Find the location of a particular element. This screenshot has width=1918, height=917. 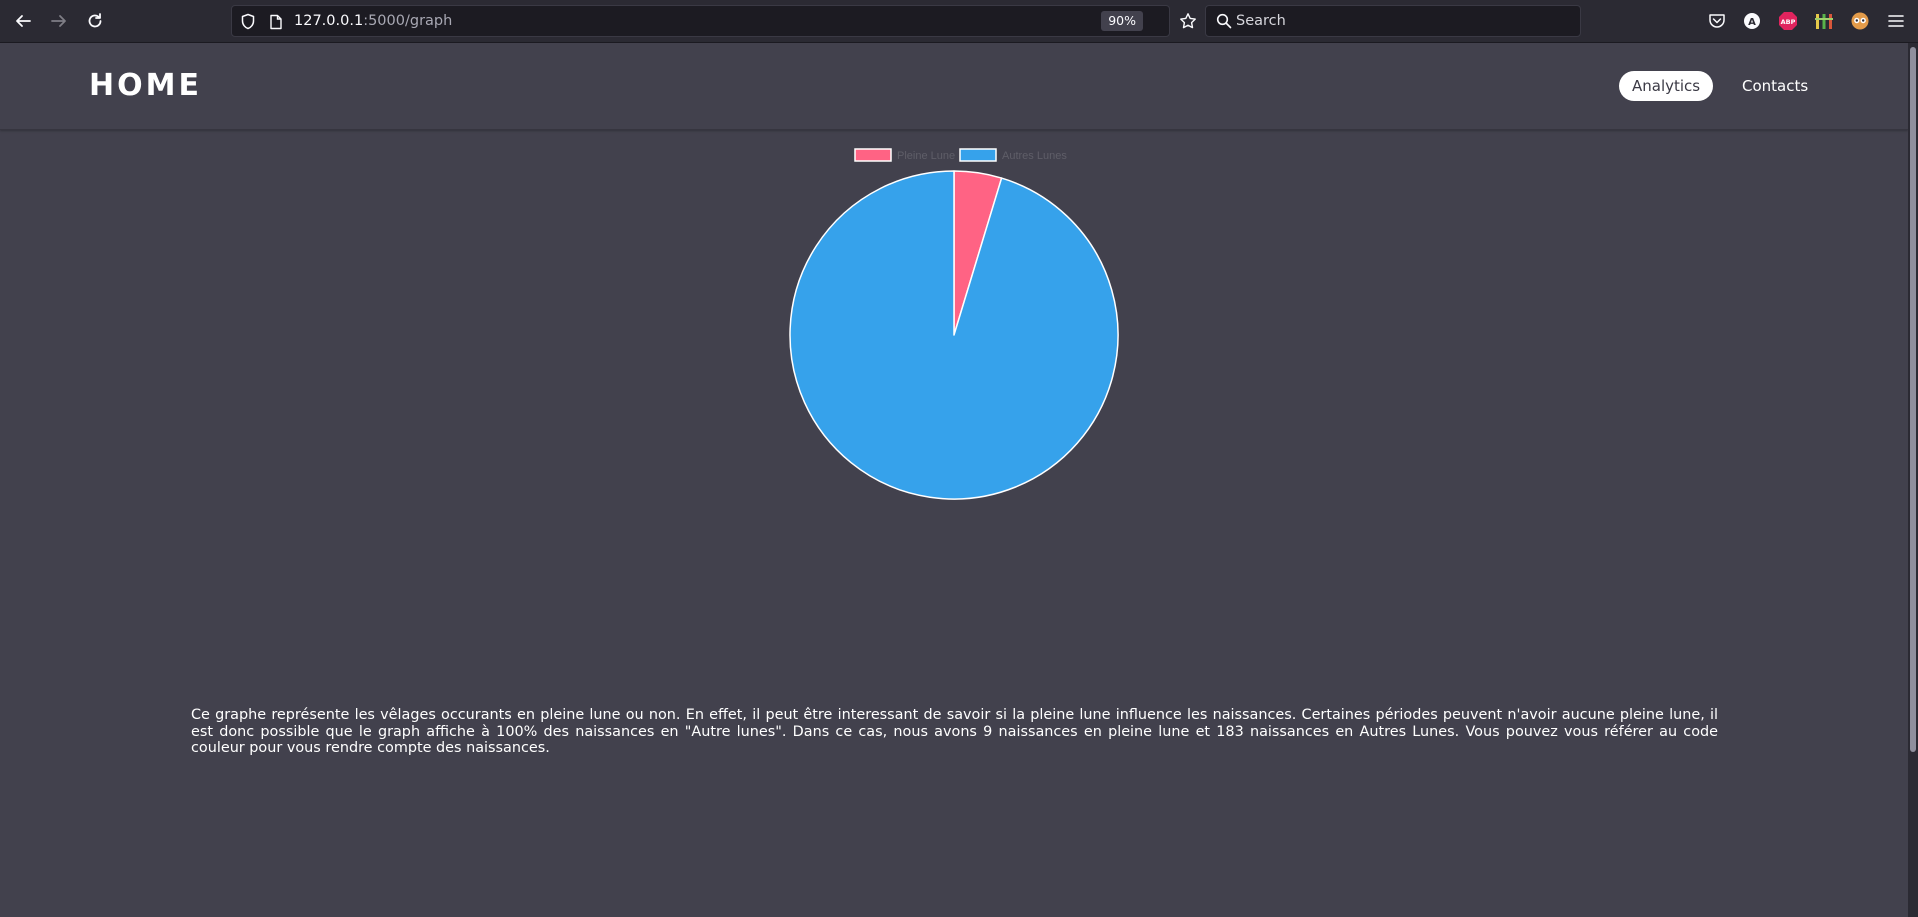

forward-button is located at coordinates (59, 21).